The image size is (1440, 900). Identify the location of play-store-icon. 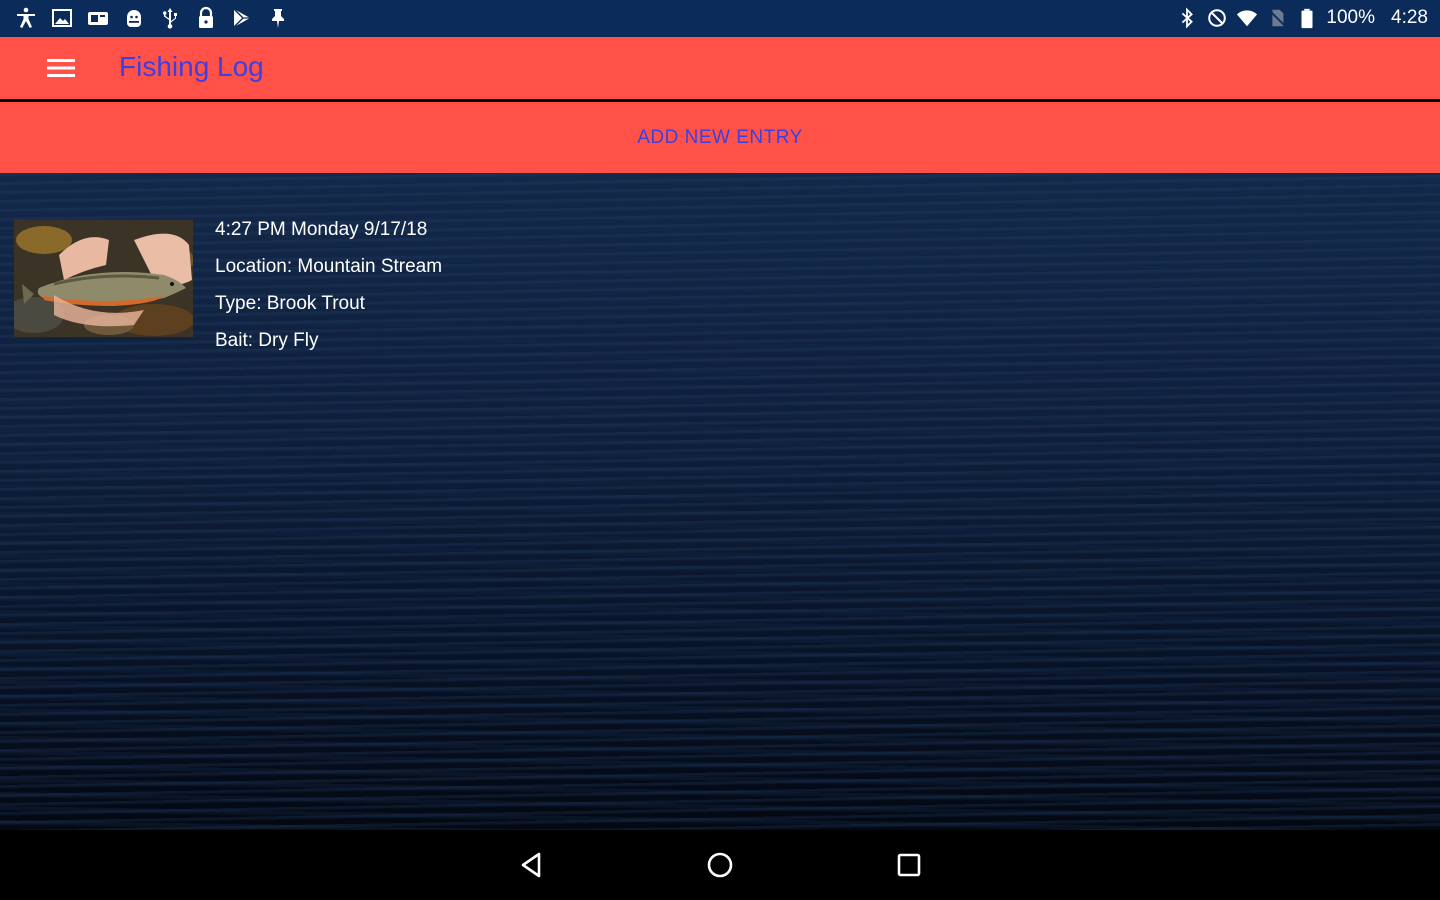
(242, 18).